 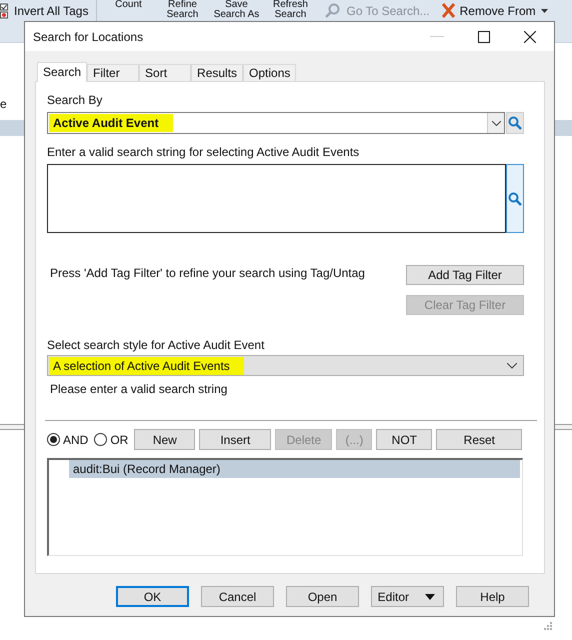 What do you see at coordinates (4, 104) in the screenshot?
I see `column-header: e` at bounding box center [4, 104].